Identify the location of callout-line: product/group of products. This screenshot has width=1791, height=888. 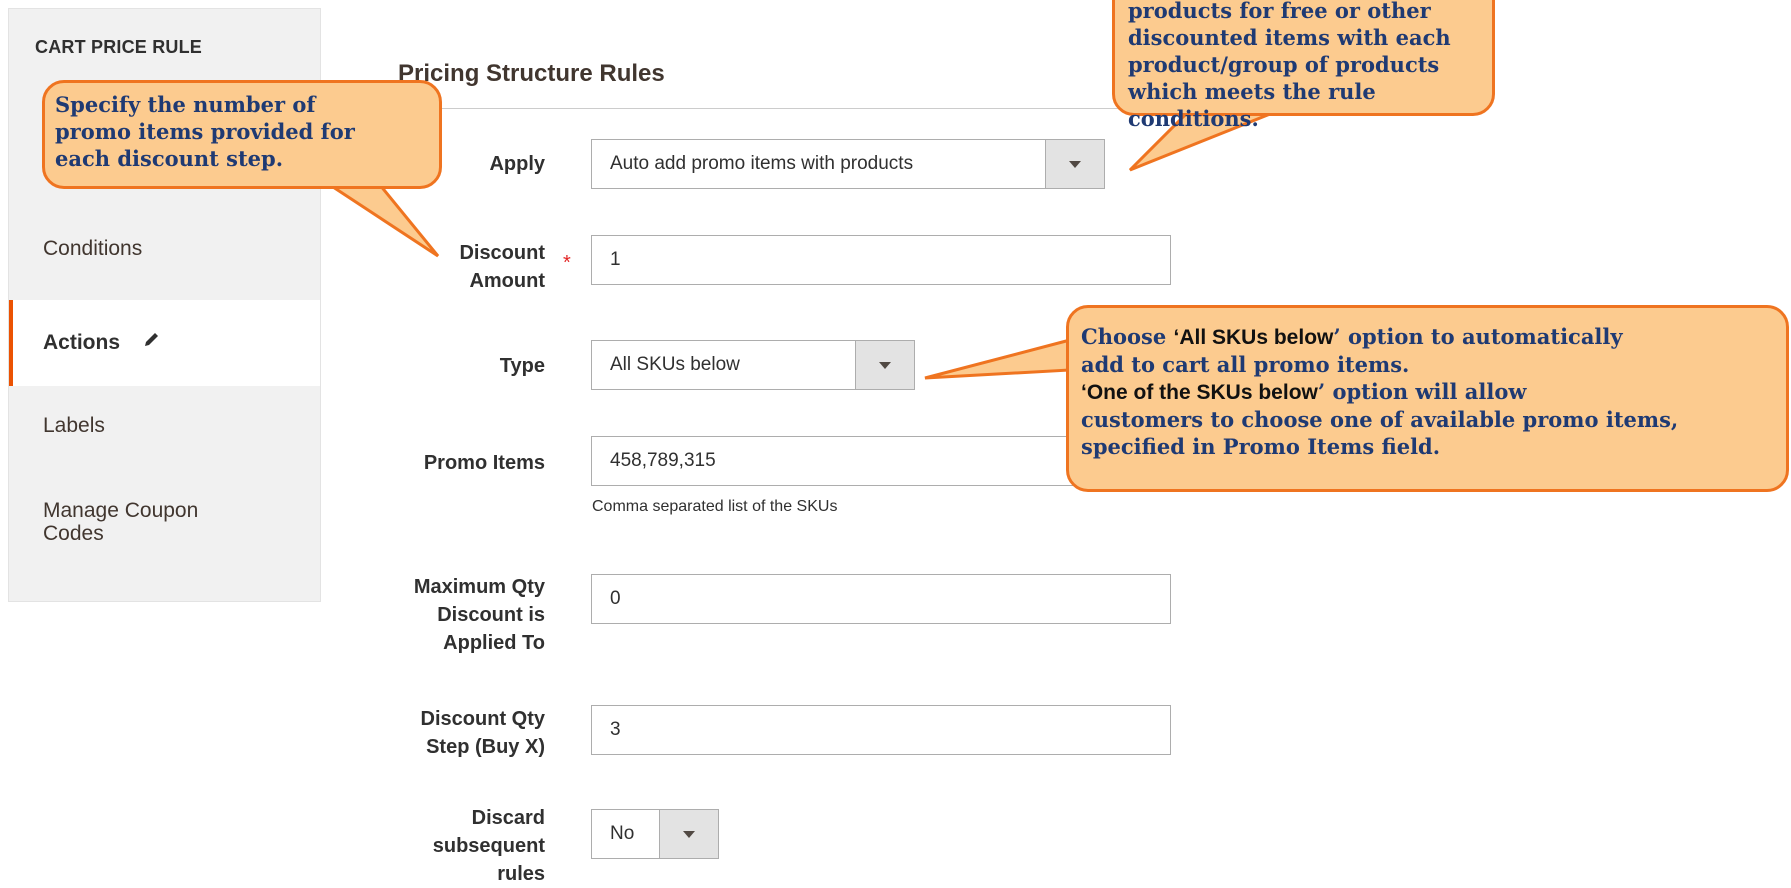
(1284, 64).